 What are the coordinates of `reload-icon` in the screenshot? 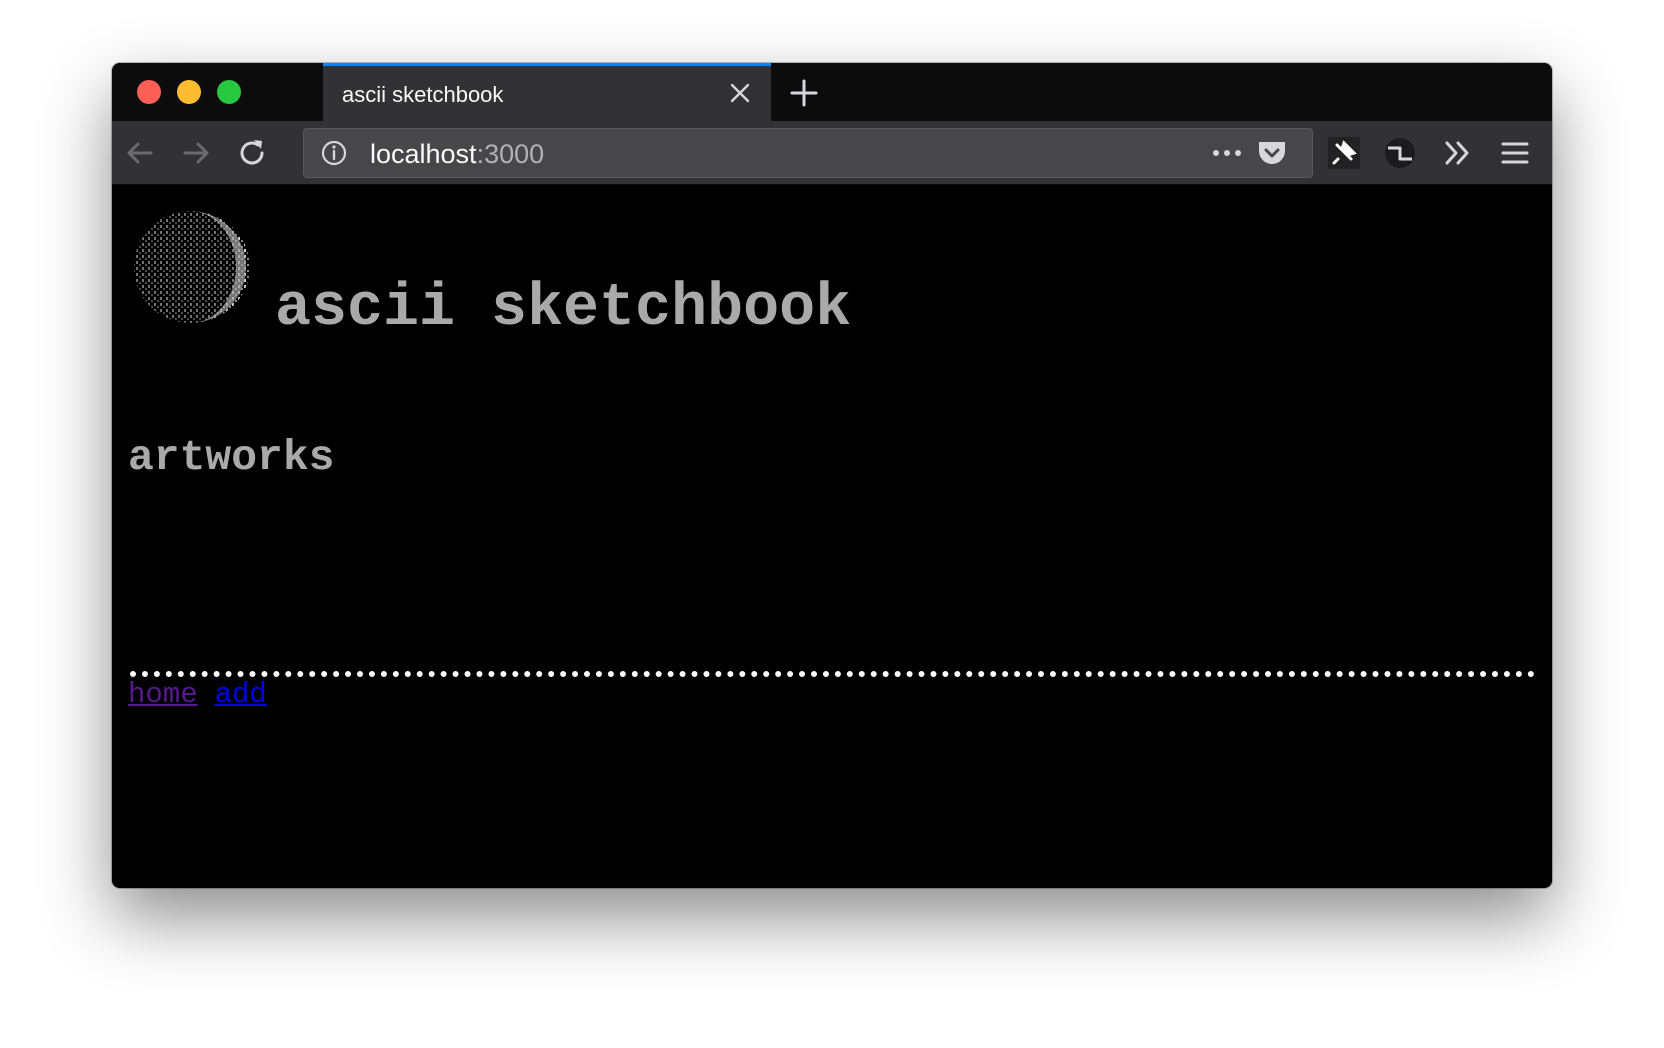 It's located at (252, 153).